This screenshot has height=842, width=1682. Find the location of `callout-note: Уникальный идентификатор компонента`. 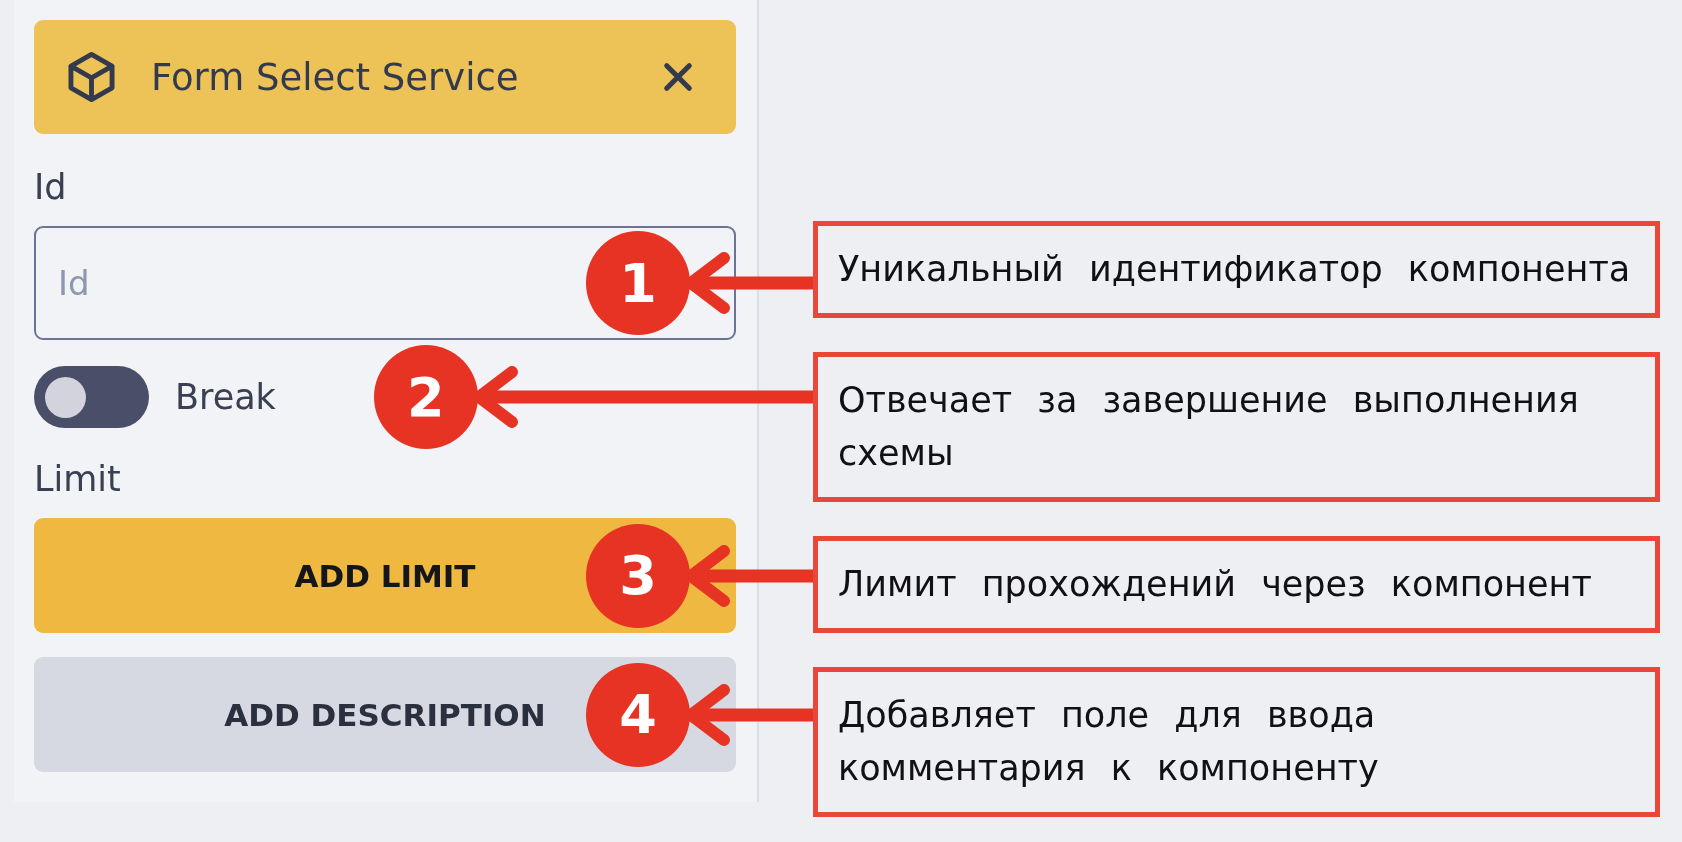

callout-note: Уникальный идентификатор компонента is located at coordinates (1236, 269).